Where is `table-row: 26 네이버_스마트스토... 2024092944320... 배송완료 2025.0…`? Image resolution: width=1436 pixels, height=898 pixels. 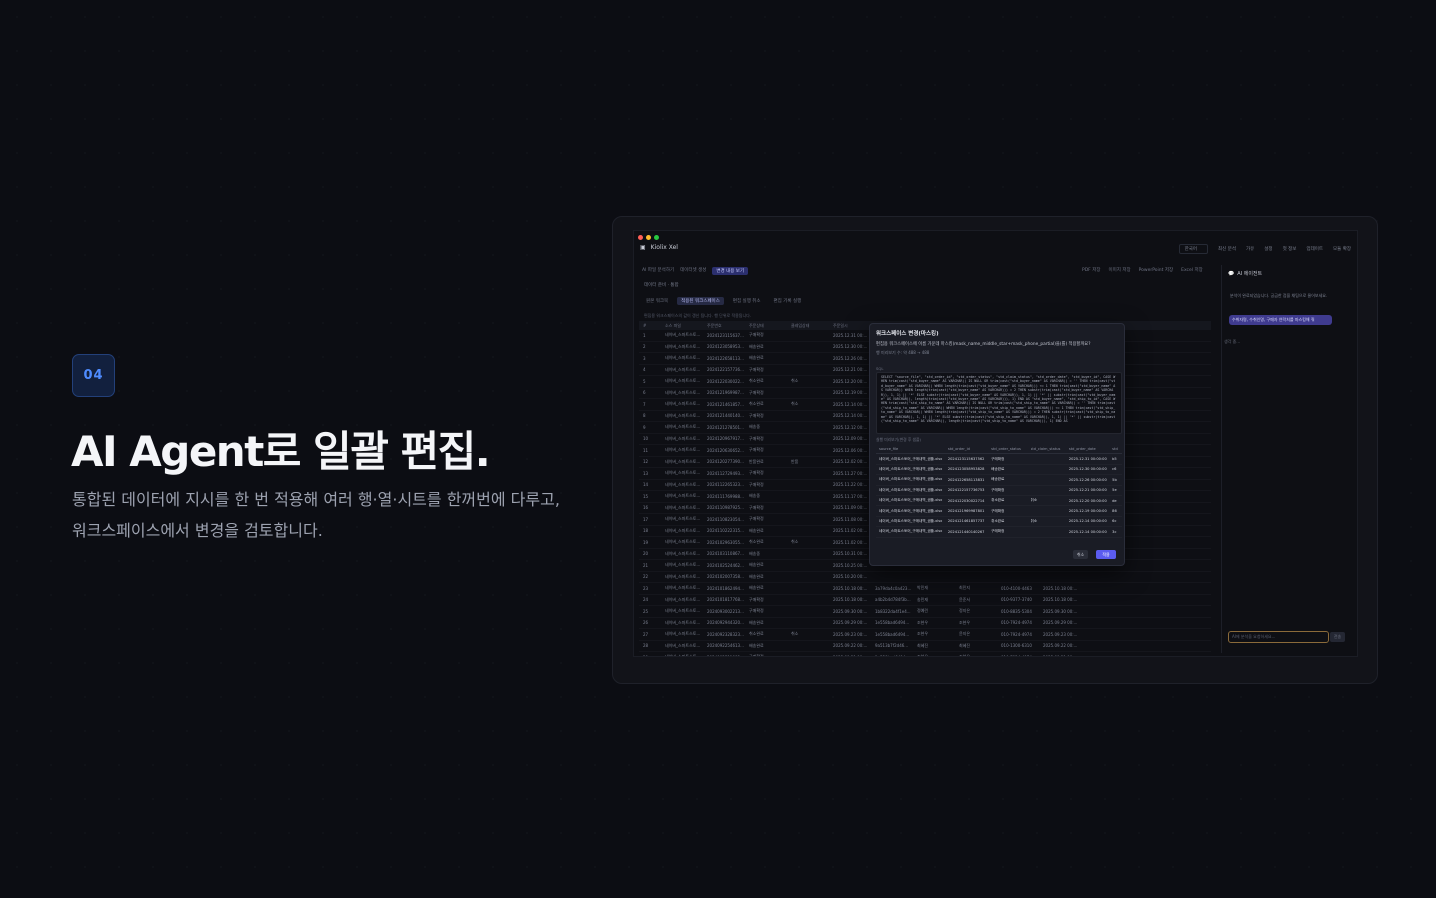
table-row: 26 네이버_스마트스토... 2024092944320... 배송완료 2025.0… is located at coordinates (925, 623).